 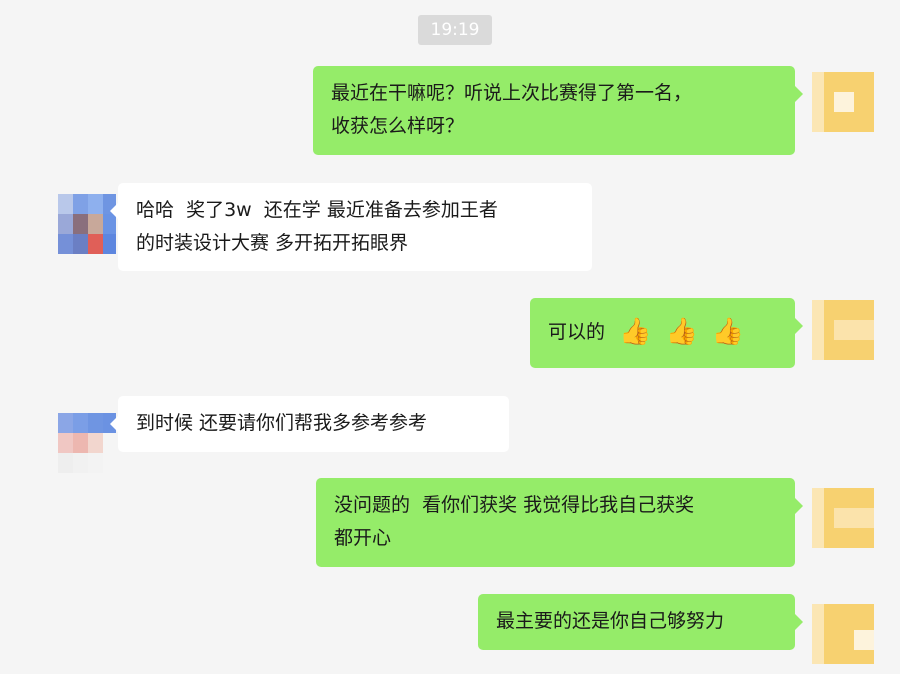 I want to click on message-text: 到时候 还要请你们帮我多参考参考, so click(x=282, y=423).